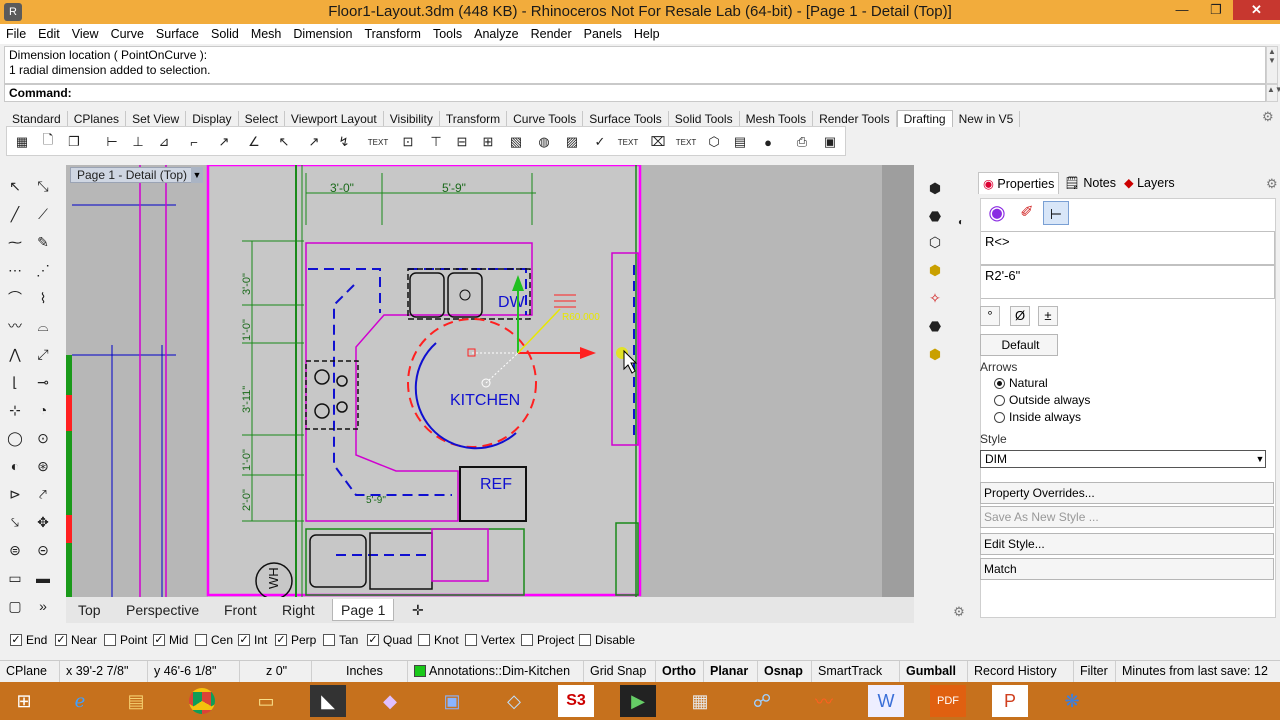 Image resolution: width=1280 pixels, height=720 pixels. Describe the element at coordinates (924, 118) in the screenshot. I see `tab-drafting: Drafting` at that location.